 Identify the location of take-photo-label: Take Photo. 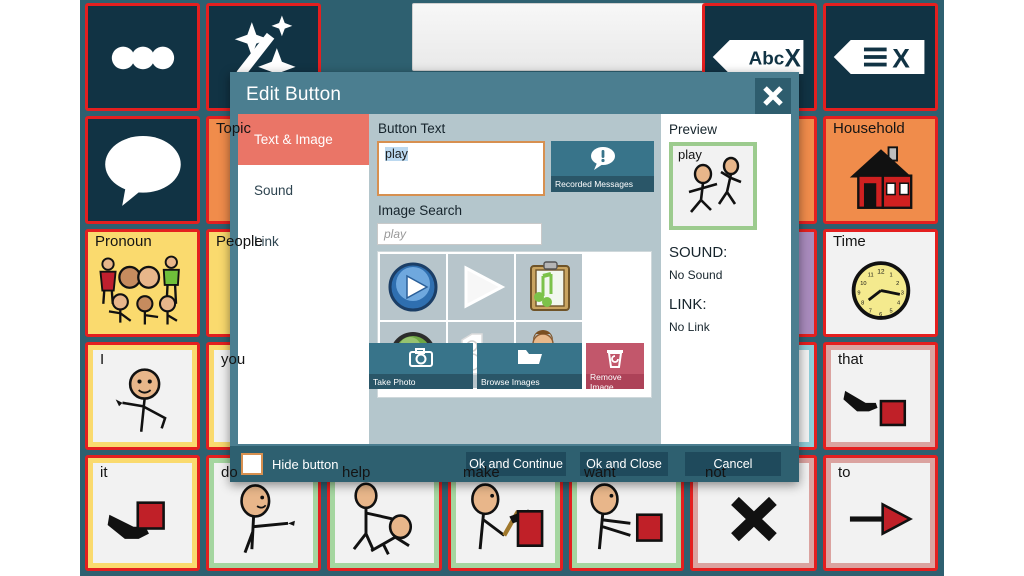
(421, 381).